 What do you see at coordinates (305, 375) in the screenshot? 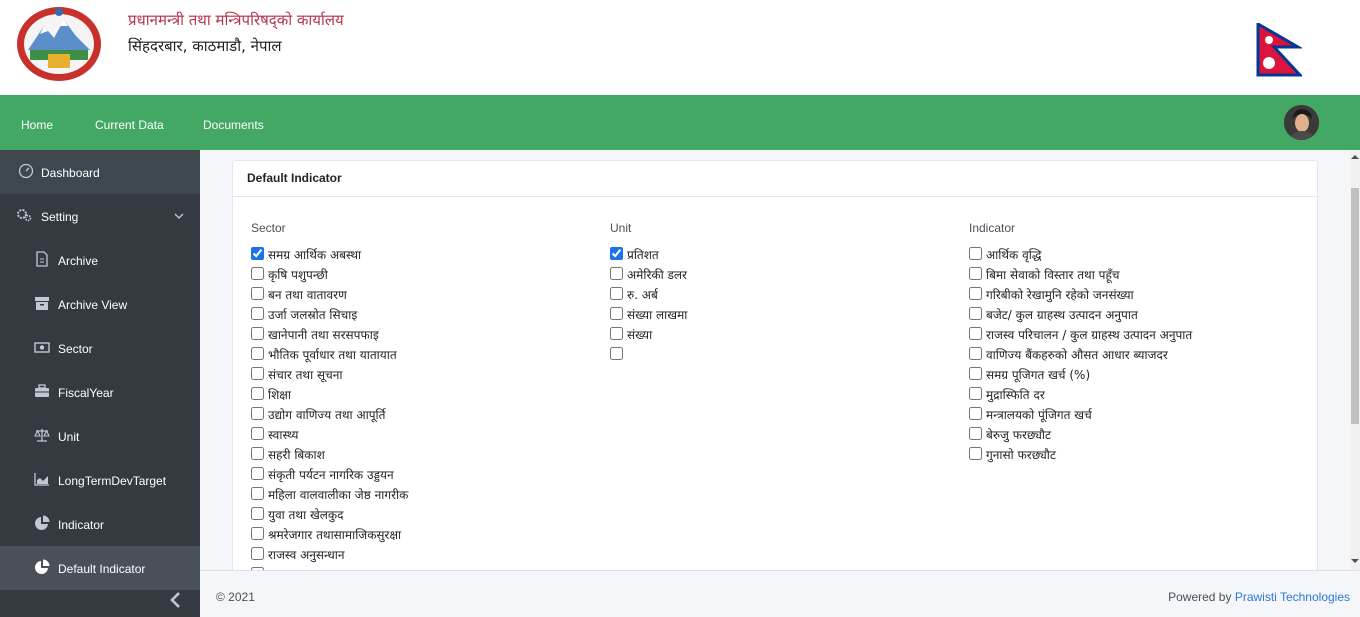
I see `sector-option-label: संचार तथा सूचना` at bounding box center [305, 375].